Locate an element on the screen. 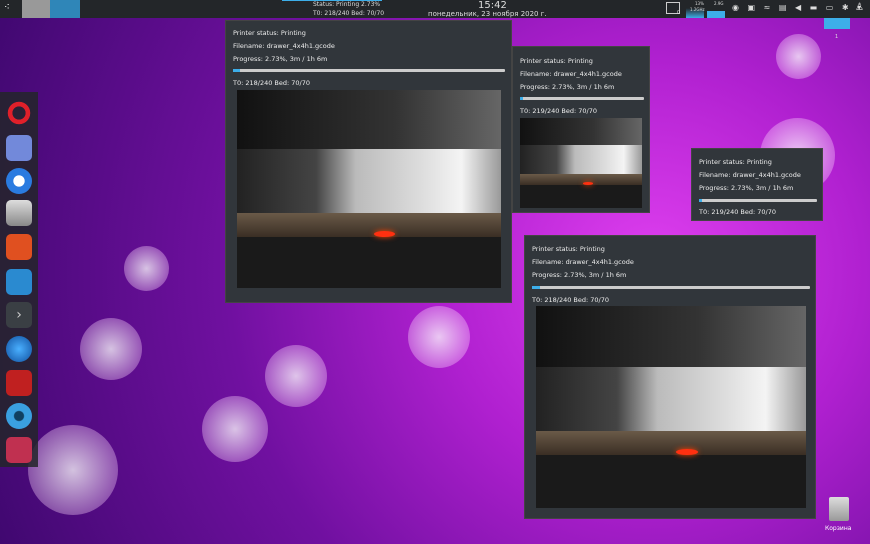  memory-label: 2.9G is located at coordinates (719, 3).